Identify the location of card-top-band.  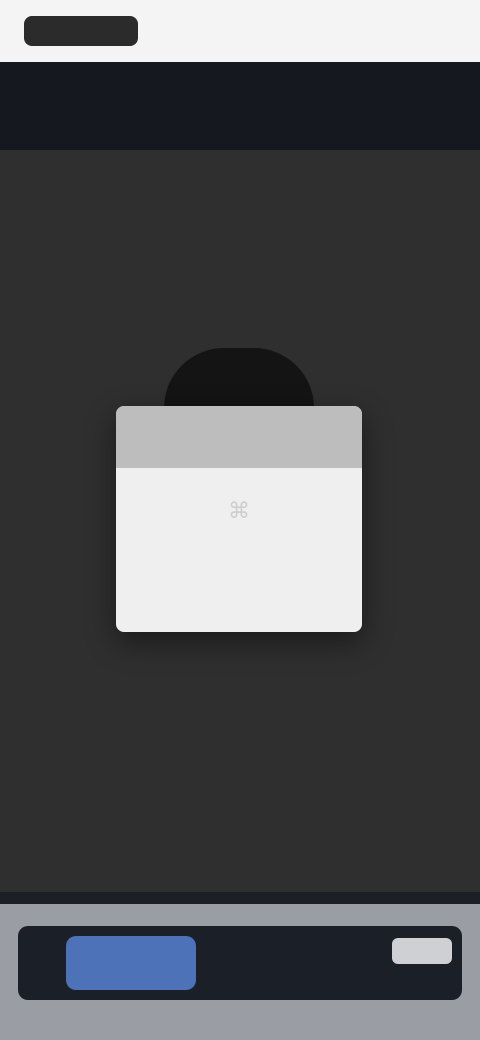
(239, 437).